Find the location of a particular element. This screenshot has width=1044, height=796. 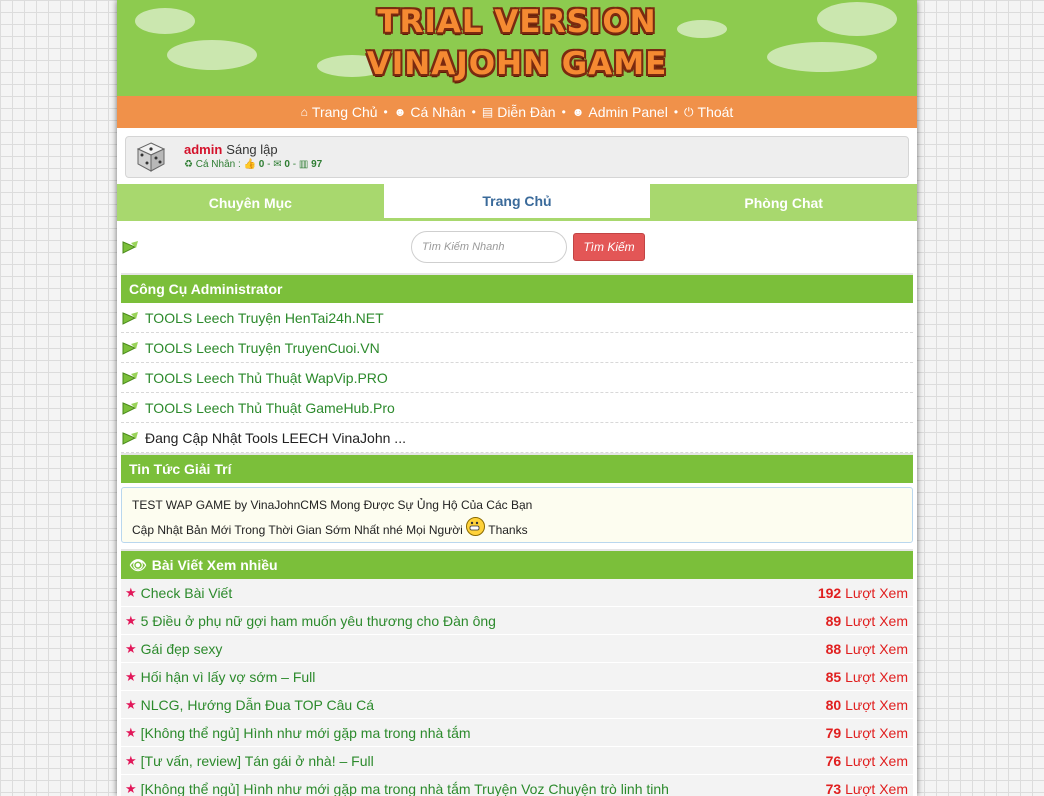

username-link: admin is located at coordinates (203, 149).